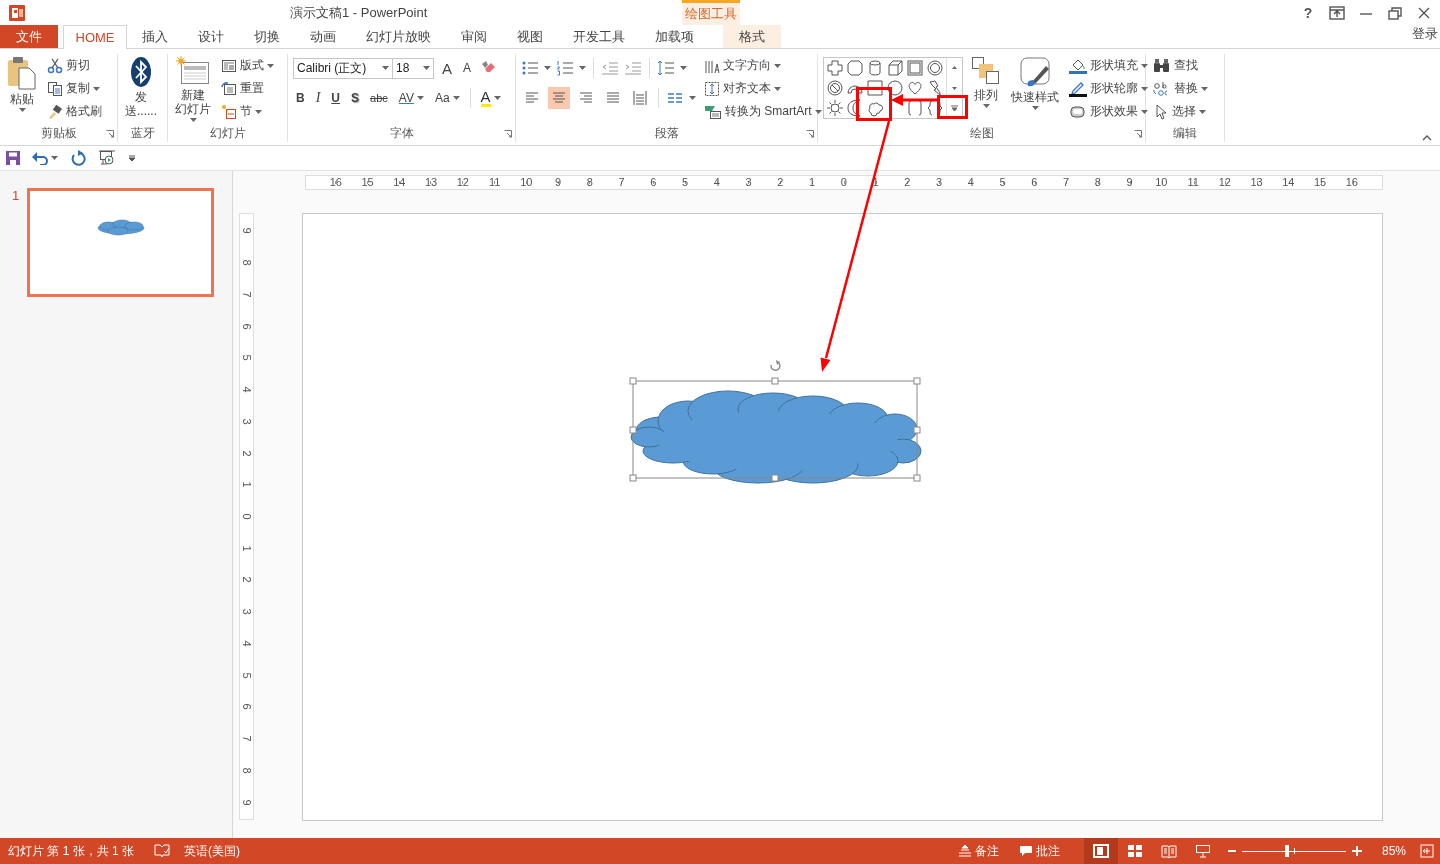 The width and height of the screenshot is (1440, 864). Describe the element at coordinates (1035, 83) in the screenshot. I see `quick-styles-button: 快速样式` at that location.